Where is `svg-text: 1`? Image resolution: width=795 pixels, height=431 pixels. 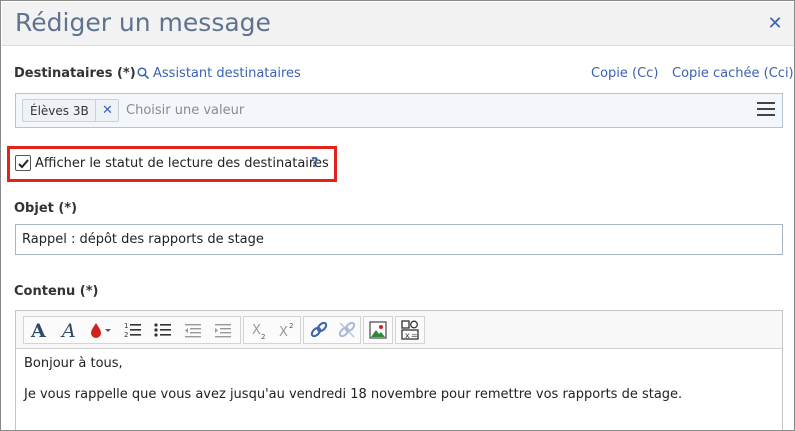
svg-text: 1 is located at coordinates (126, 326).